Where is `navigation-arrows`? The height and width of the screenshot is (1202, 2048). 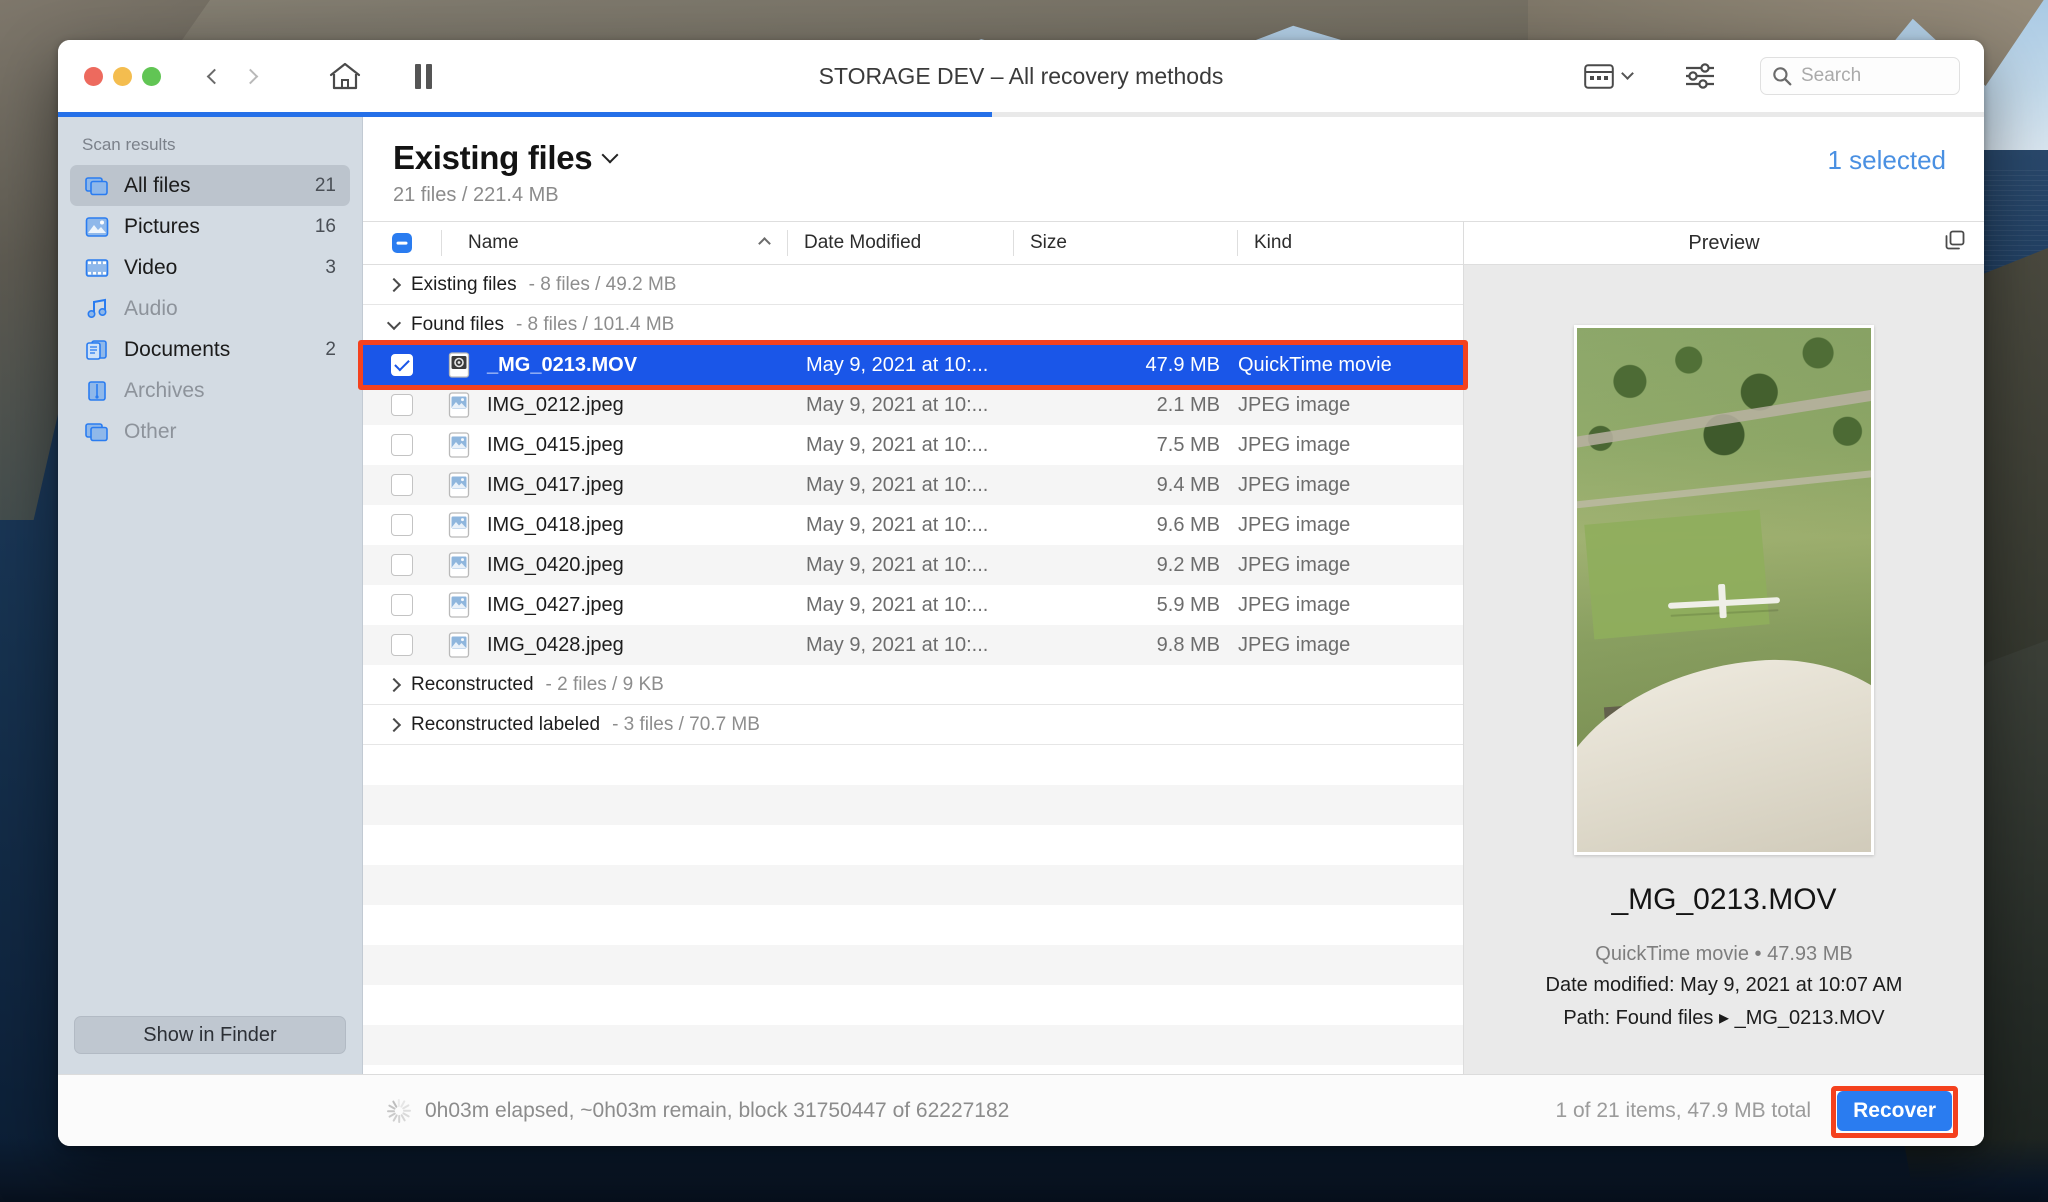
navigation-arrows is located at coordinates (232, 76).